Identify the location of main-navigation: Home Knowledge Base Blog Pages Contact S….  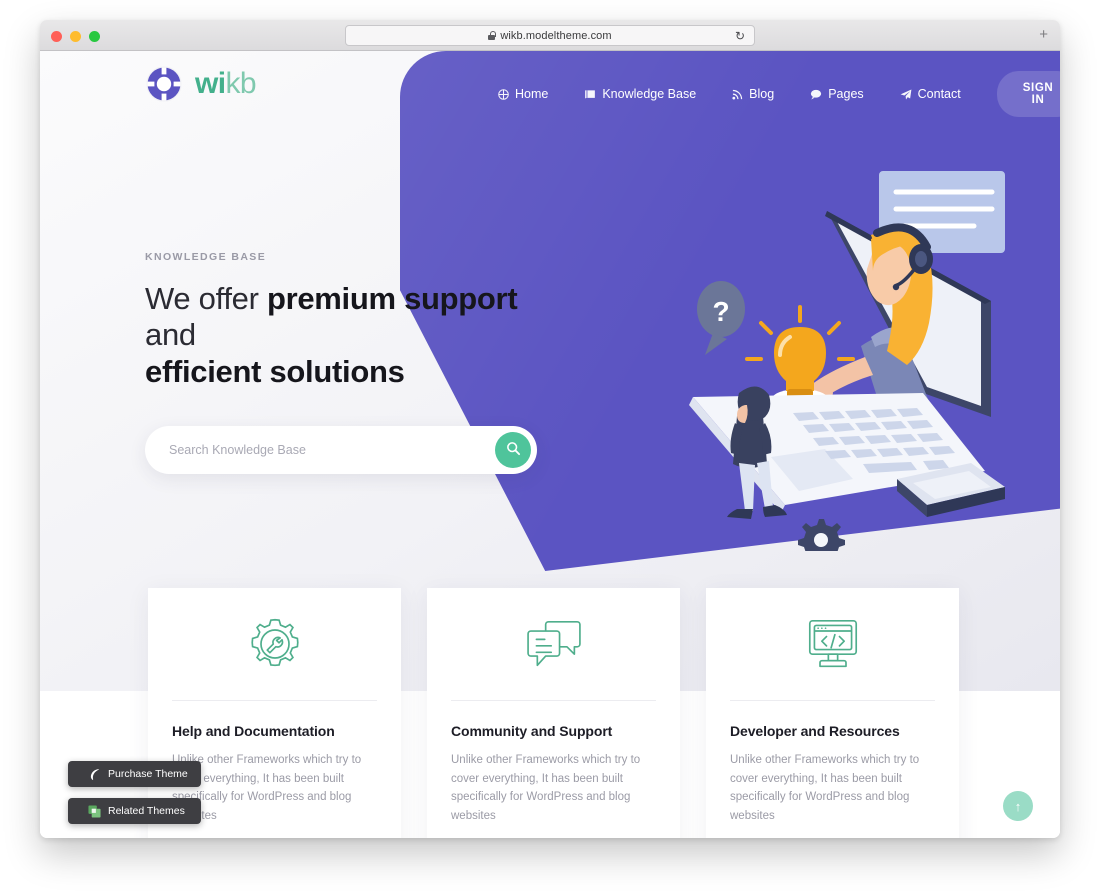
(770, 94).